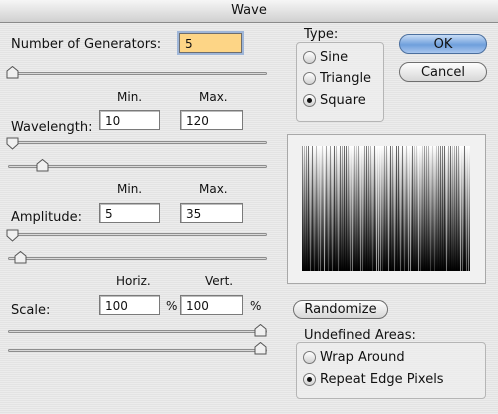  What do you see at coordinates (31, 310) in the screenshot?
I see `scale-label: Scale:` at bounding box center [31, 310].